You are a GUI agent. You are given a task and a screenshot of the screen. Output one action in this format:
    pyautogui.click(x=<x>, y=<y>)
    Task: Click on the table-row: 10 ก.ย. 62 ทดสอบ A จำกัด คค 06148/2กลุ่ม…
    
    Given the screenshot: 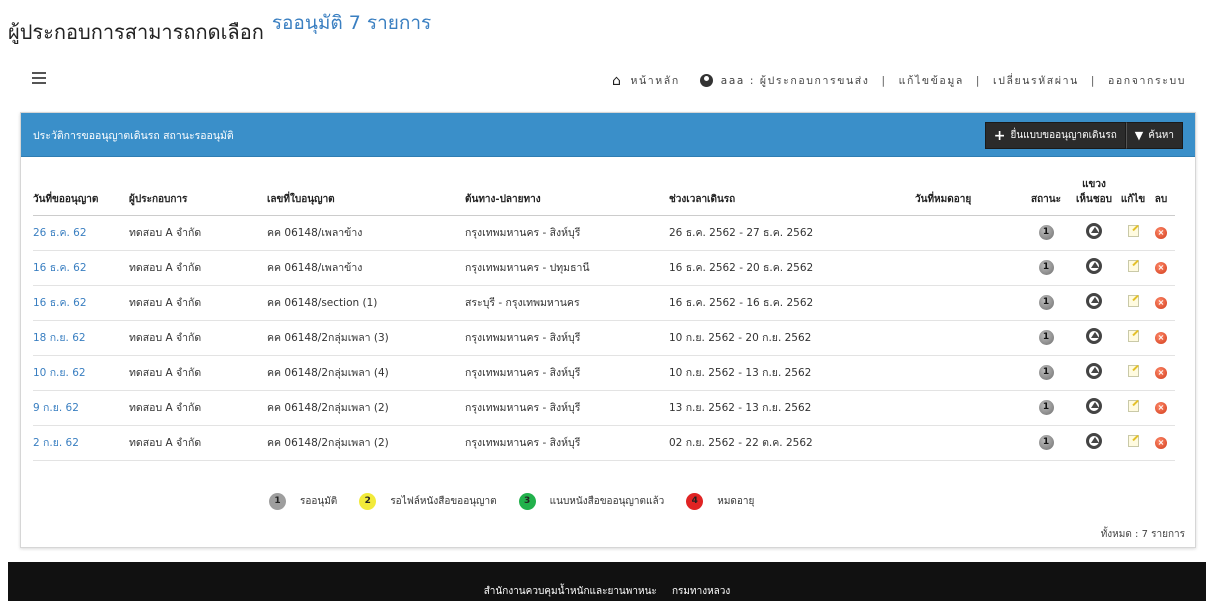 What is the action you would take?
    pyautogui.click(x=604, y=373)
    